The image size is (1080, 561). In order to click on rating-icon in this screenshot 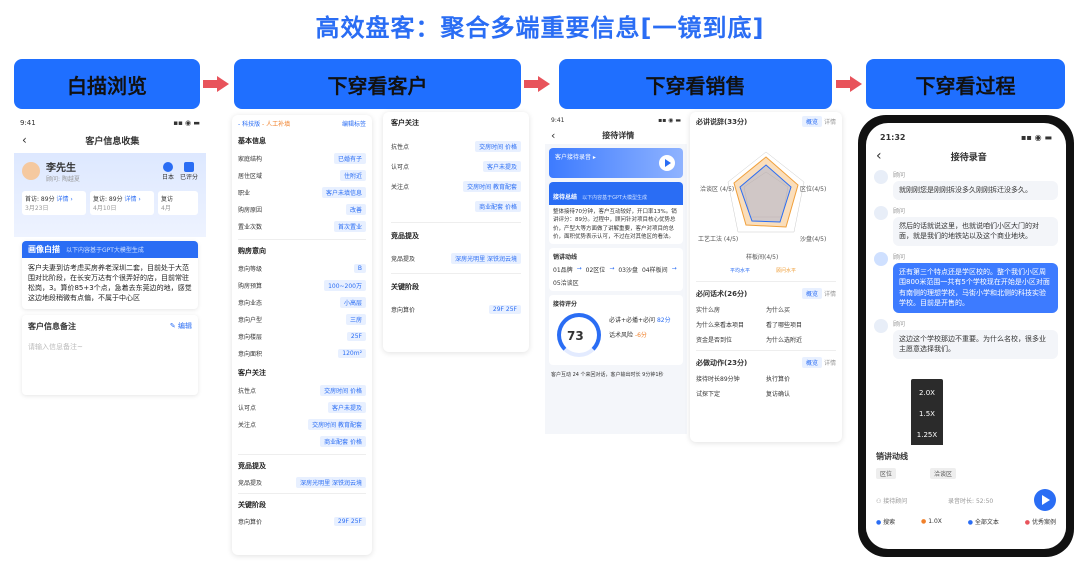, I will do `click(188, 166)`.